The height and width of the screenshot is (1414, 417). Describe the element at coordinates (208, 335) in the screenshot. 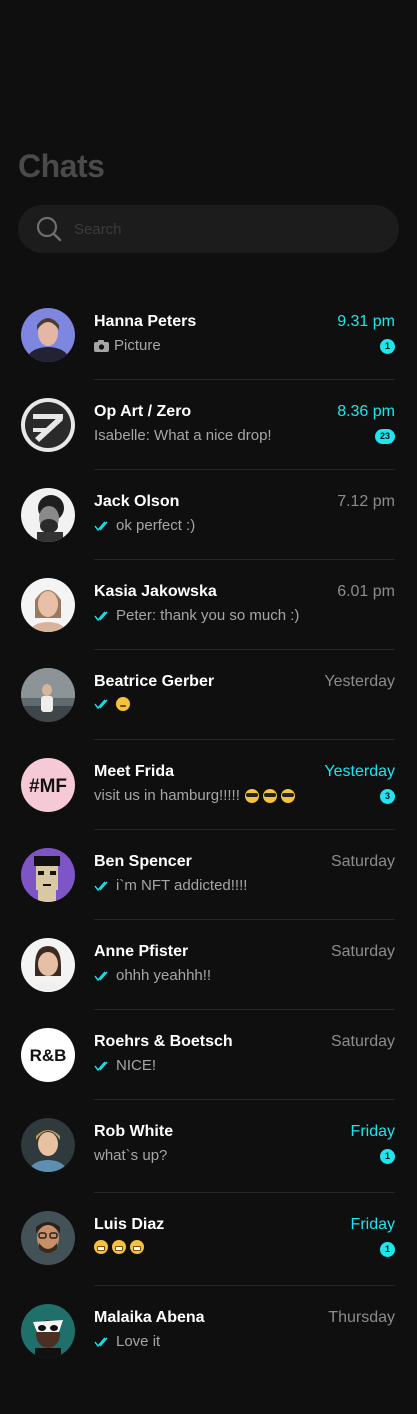

I see `chat-row-hanna-peters: Hanna Peters Picture 9.31 pm 1` at that location.